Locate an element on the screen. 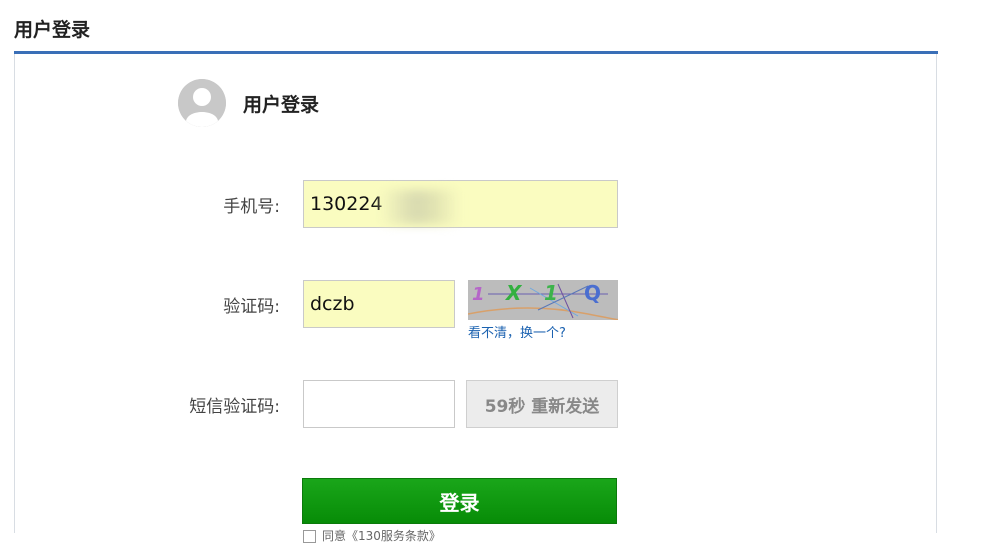  agreement-row: 同意《130服务条款》 is located at coordinates (372, 535).